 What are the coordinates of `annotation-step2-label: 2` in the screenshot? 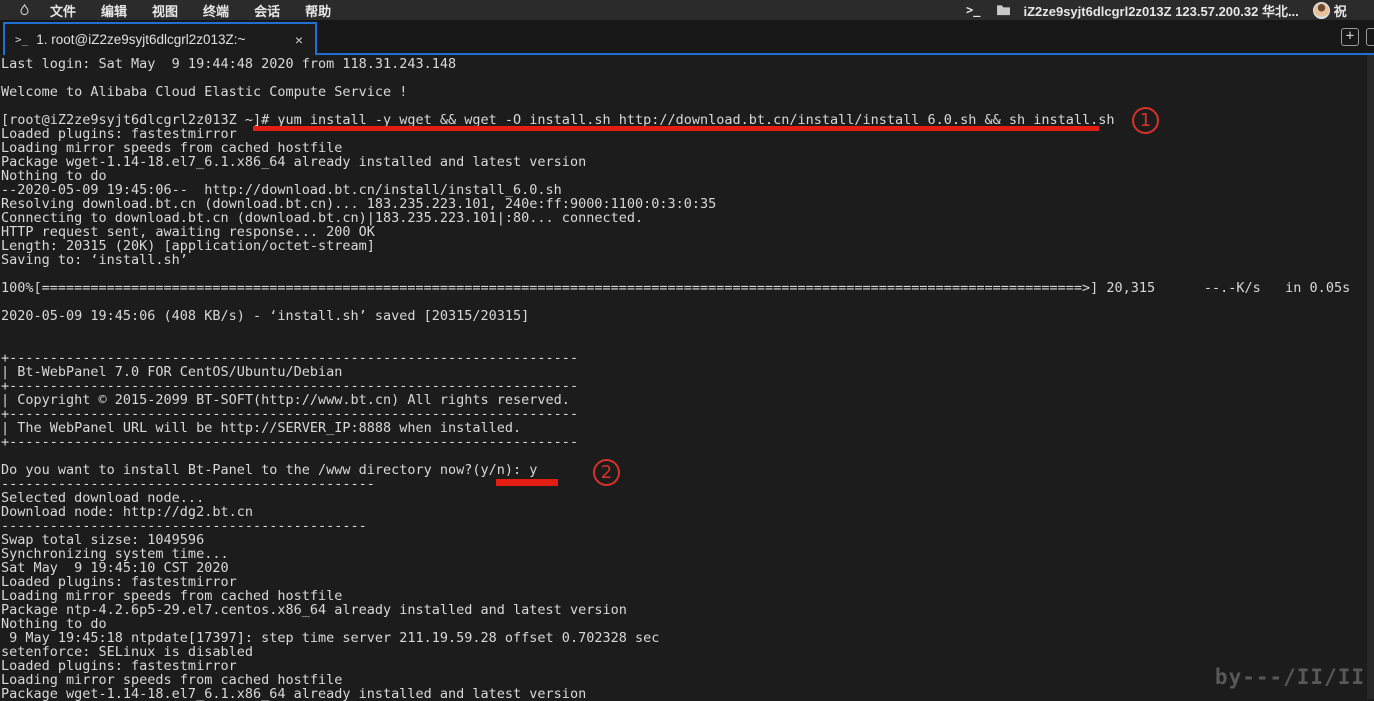 It's located at (606, 472).